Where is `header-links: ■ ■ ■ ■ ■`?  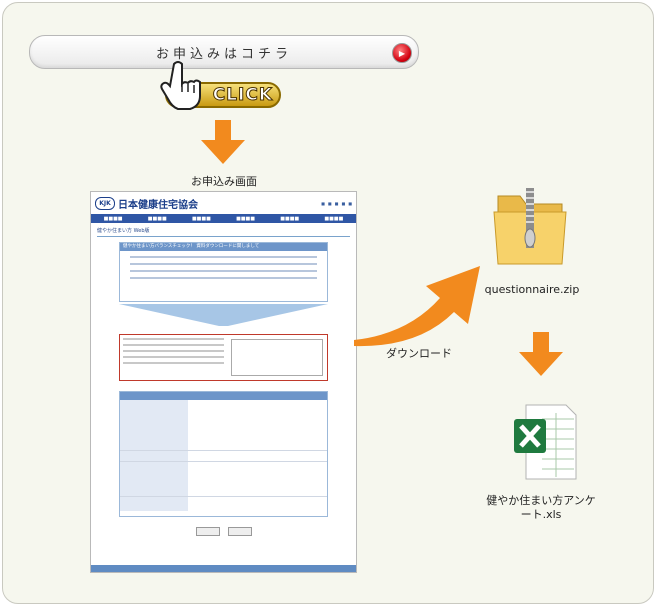 header-links: ■ ■ ■ ■ ■ is located at coordinates (336, 203).